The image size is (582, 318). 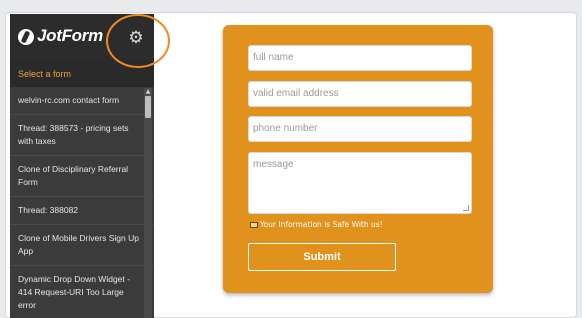 I want to click on form-list-item: Clone of Disciplinary Referral Form, so click(x=82, y=176).